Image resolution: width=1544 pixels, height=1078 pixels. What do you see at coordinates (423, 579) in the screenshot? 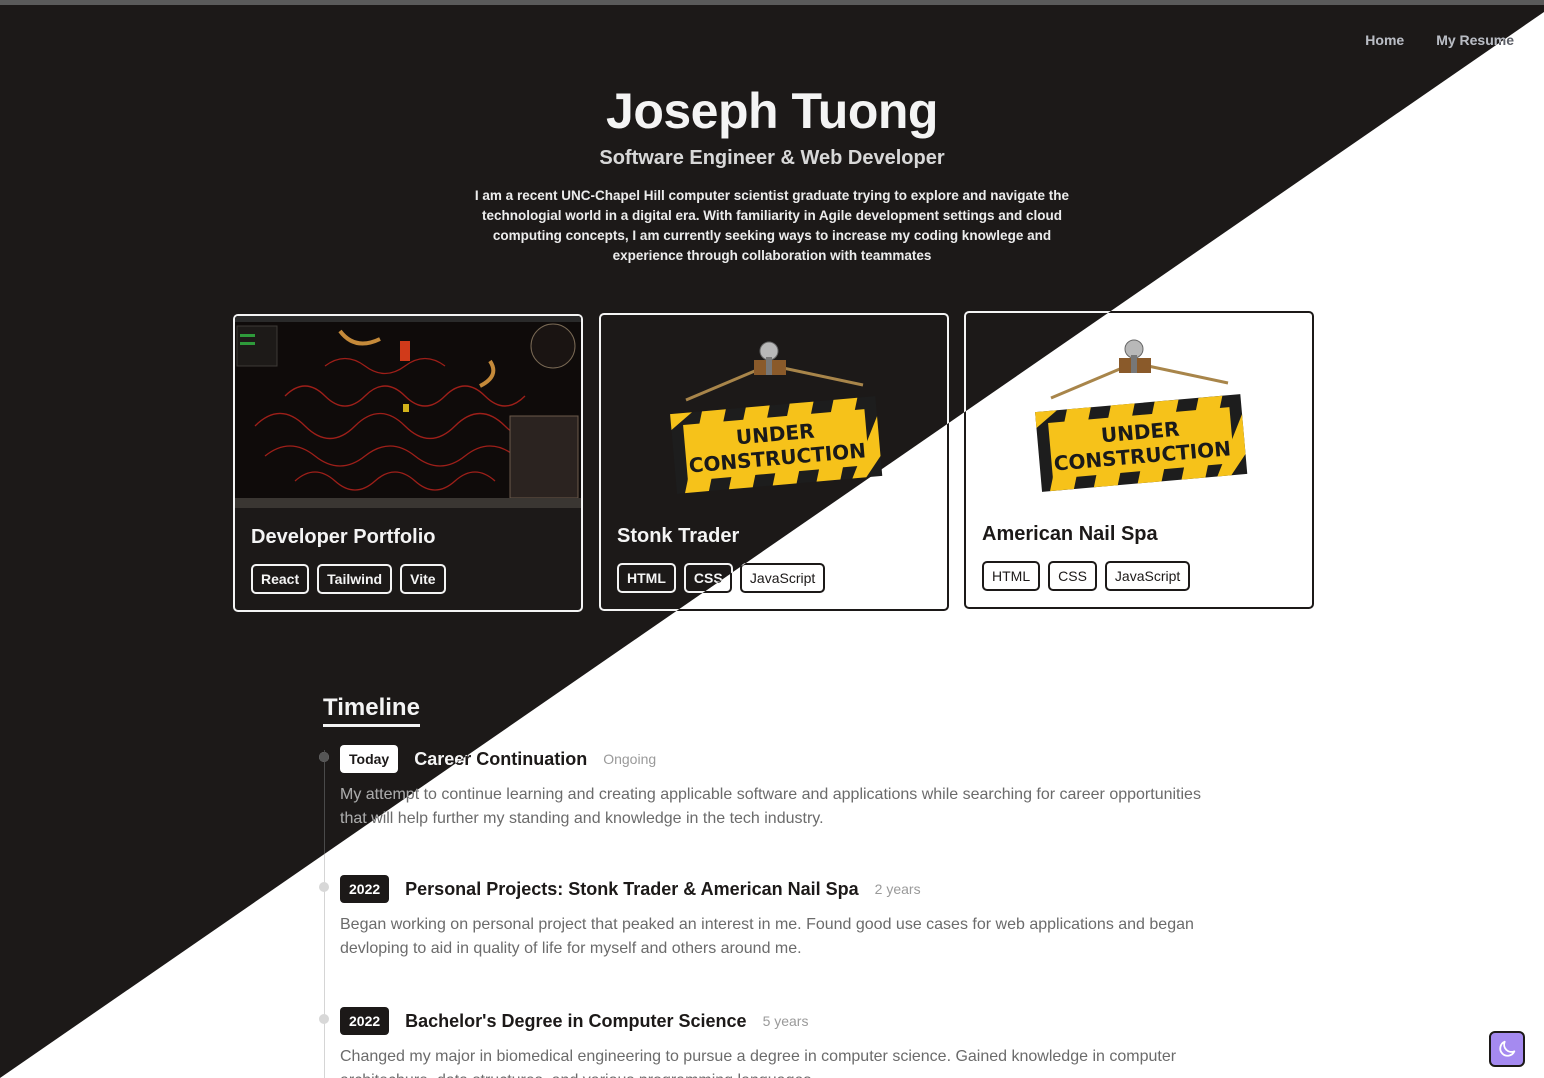
I see `tag-vite: Vite` at bounding box center [423, 579].